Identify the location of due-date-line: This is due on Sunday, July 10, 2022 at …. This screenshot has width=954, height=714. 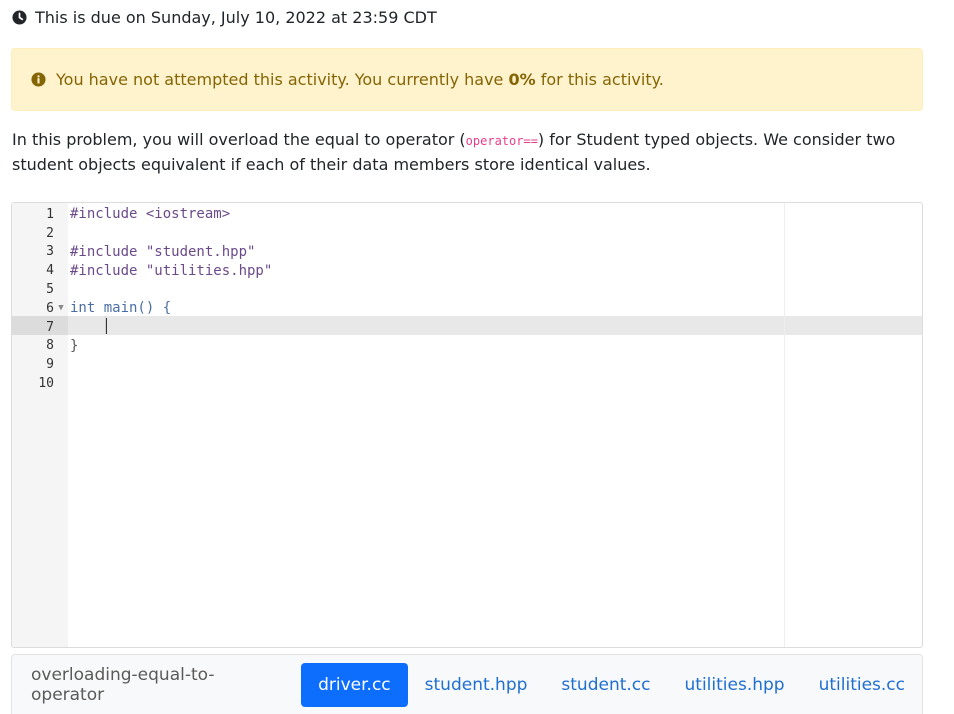
(224, 17).